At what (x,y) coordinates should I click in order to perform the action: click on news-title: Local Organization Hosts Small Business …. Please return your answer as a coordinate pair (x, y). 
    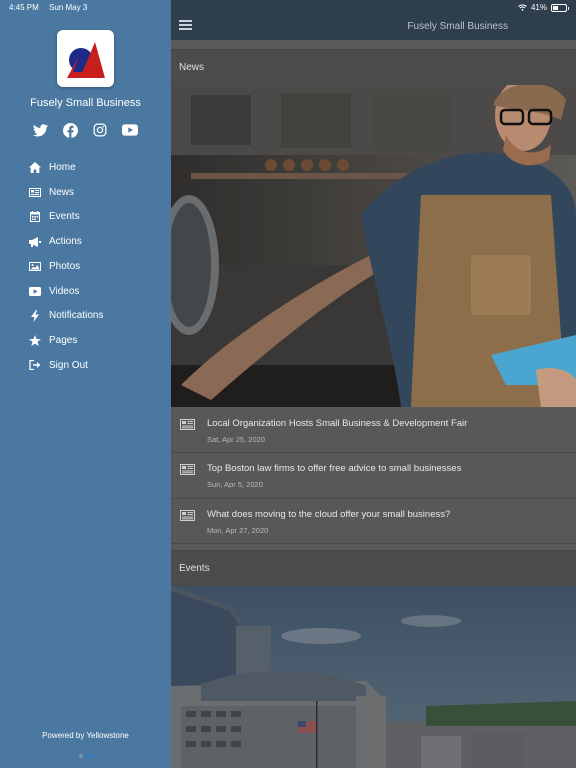
    Looking at the image, I should click on (337, 423).